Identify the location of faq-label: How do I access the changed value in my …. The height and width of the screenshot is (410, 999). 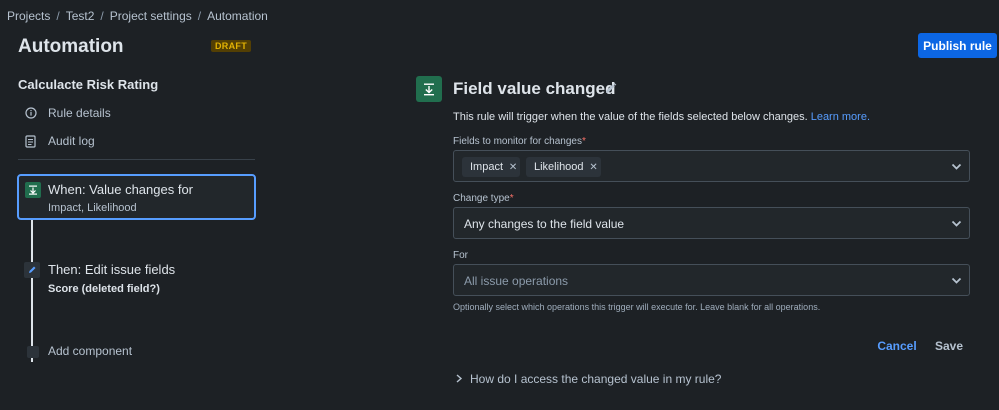
(596, 379).